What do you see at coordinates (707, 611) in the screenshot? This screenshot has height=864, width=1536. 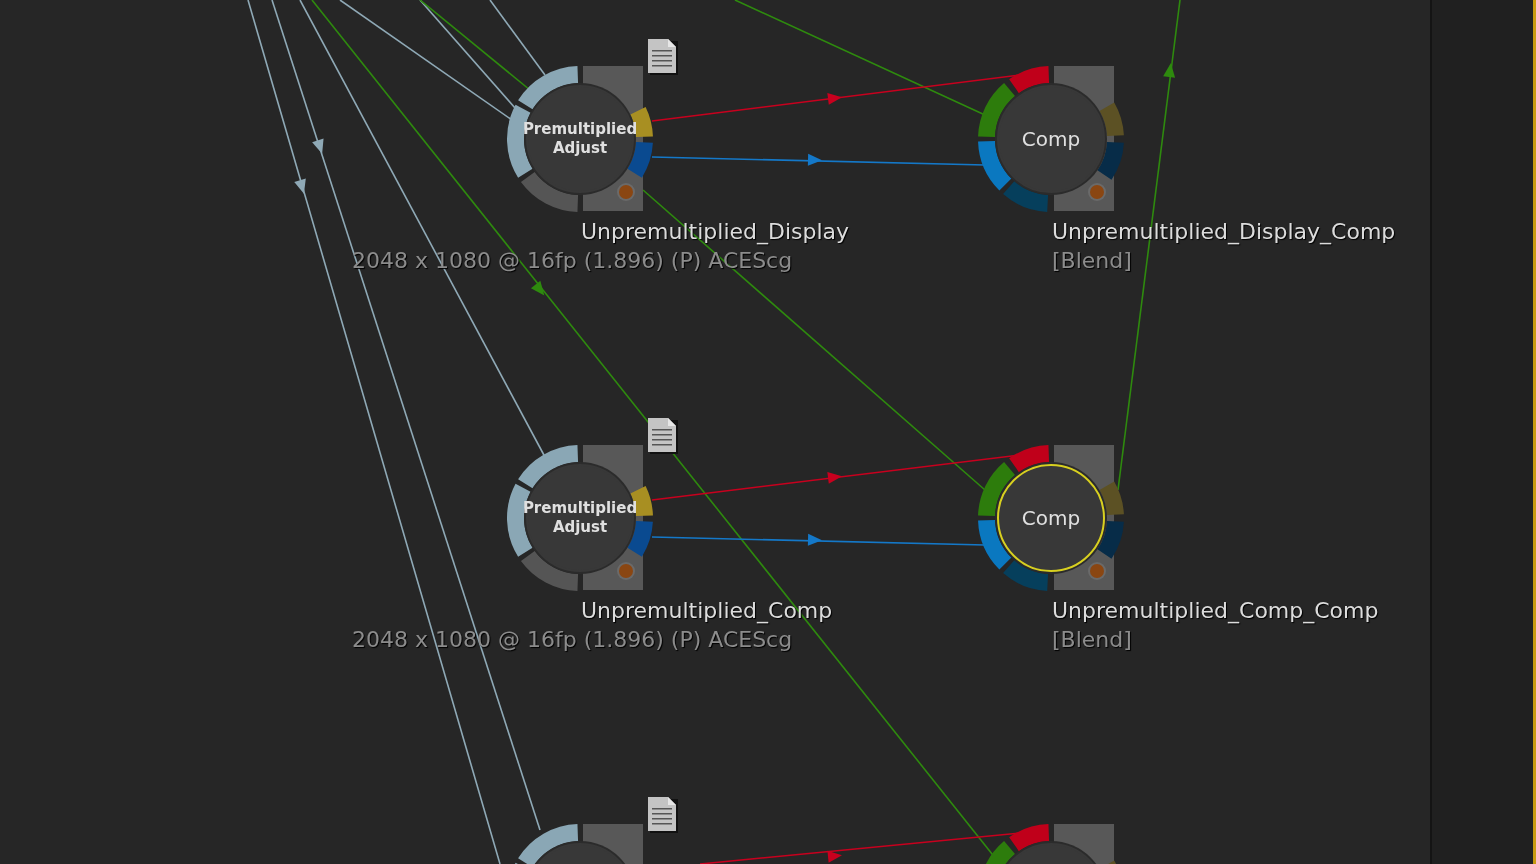 I see `node-name: Unpremultiplied_Comp` at bounding box center [707, 611].